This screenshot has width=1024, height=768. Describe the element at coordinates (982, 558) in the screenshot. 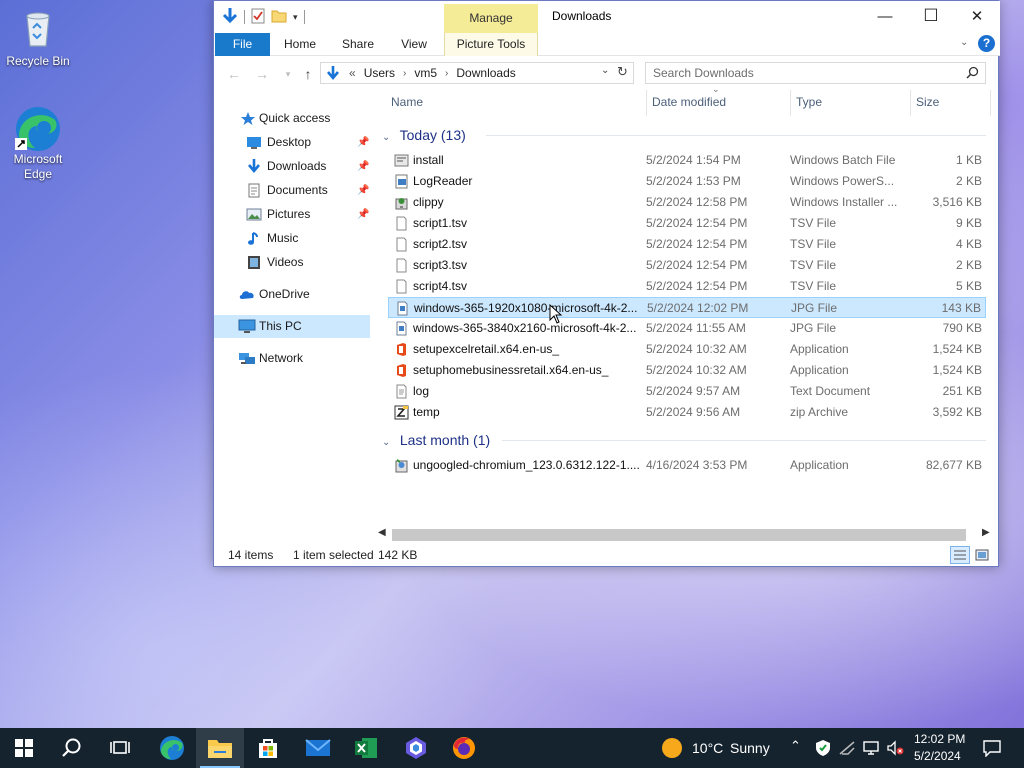

I see `large-icons-view-icon` at that location.